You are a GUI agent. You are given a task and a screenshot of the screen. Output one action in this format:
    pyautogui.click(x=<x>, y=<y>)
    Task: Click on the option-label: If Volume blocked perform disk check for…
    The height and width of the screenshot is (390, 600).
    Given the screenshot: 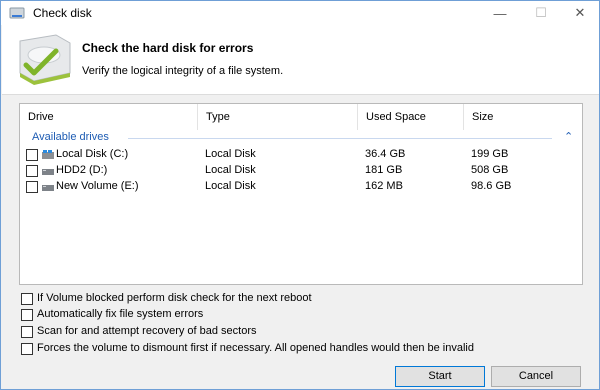 What is the action you would take?
    pyautogui.click(x=174, y=298)
    